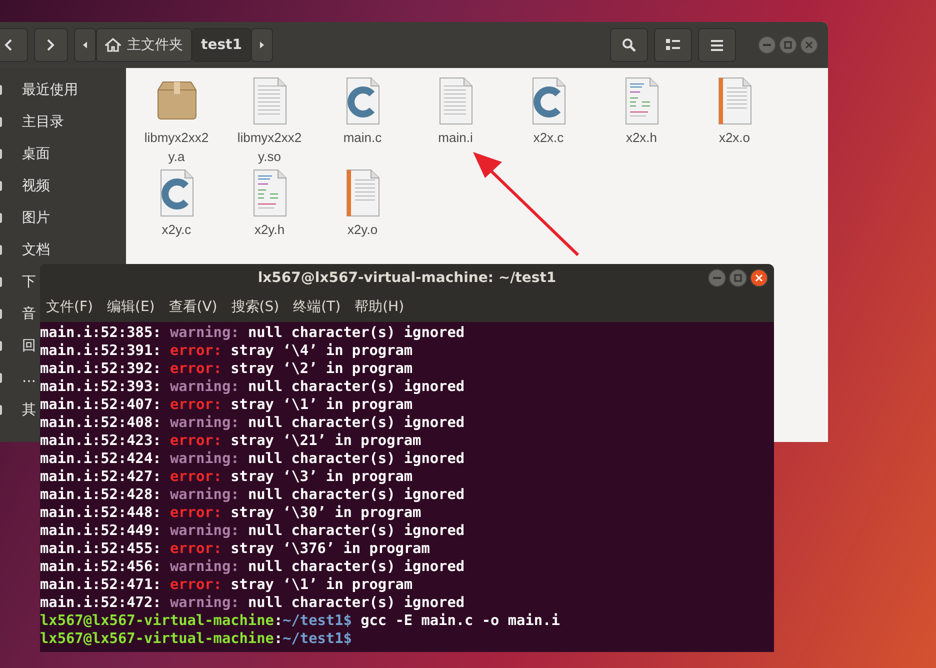 This screenshot has width=936, height=668. What do you see at coordinates (235, 549) in the screenshot?
I see `terminal-line: main.i:52:455: error: stray ‘\376’ in program` at bounding box center [235, 549].